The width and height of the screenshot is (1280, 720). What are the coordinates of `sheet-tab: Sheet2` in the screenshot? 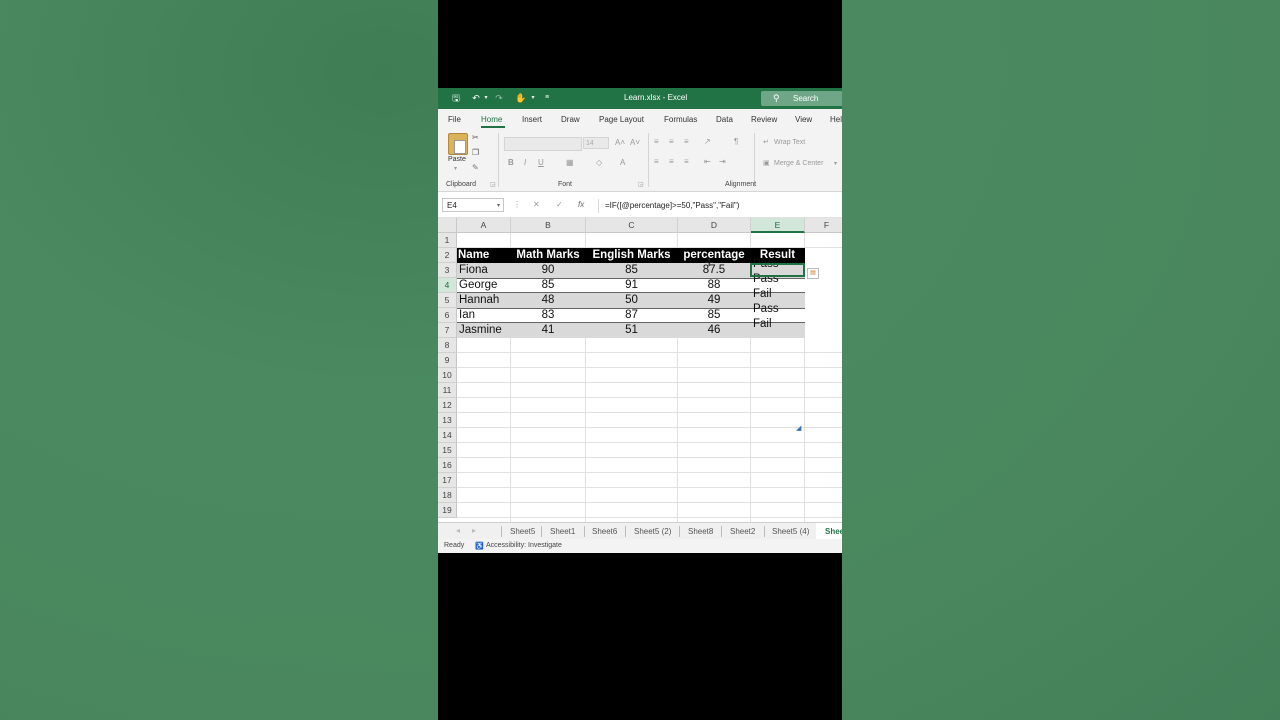 It's located at (742, 531).